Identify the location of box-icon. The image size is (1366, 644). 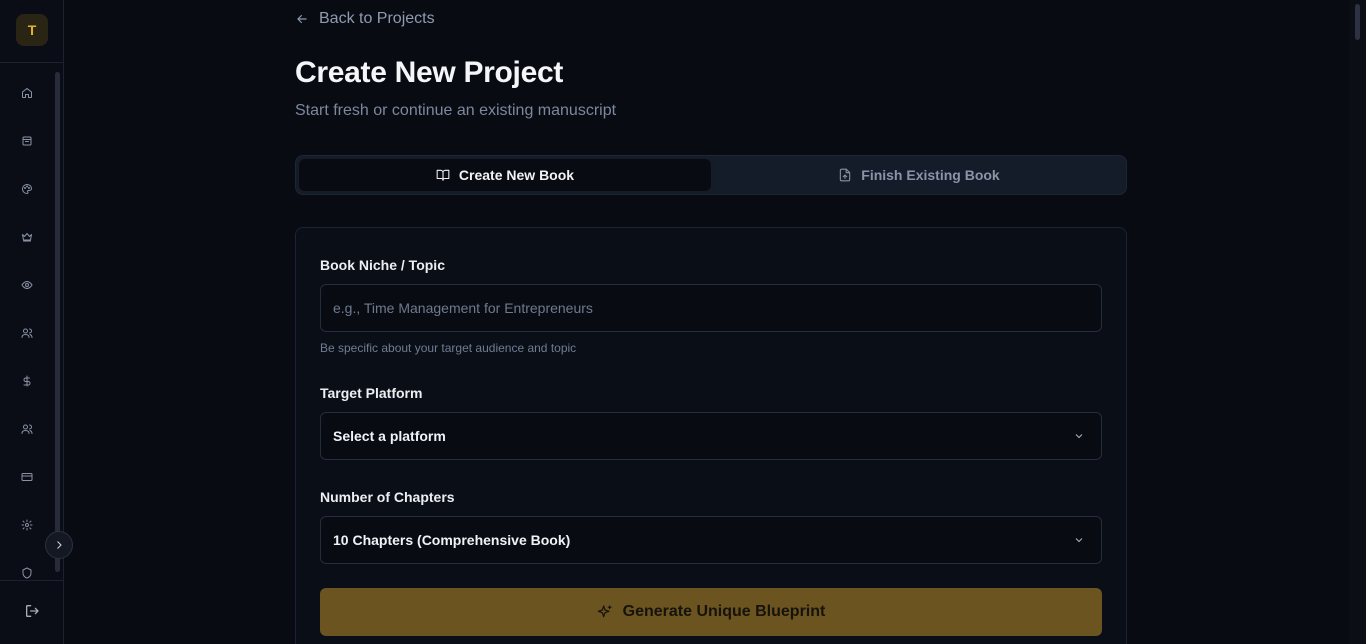
(27, 141).